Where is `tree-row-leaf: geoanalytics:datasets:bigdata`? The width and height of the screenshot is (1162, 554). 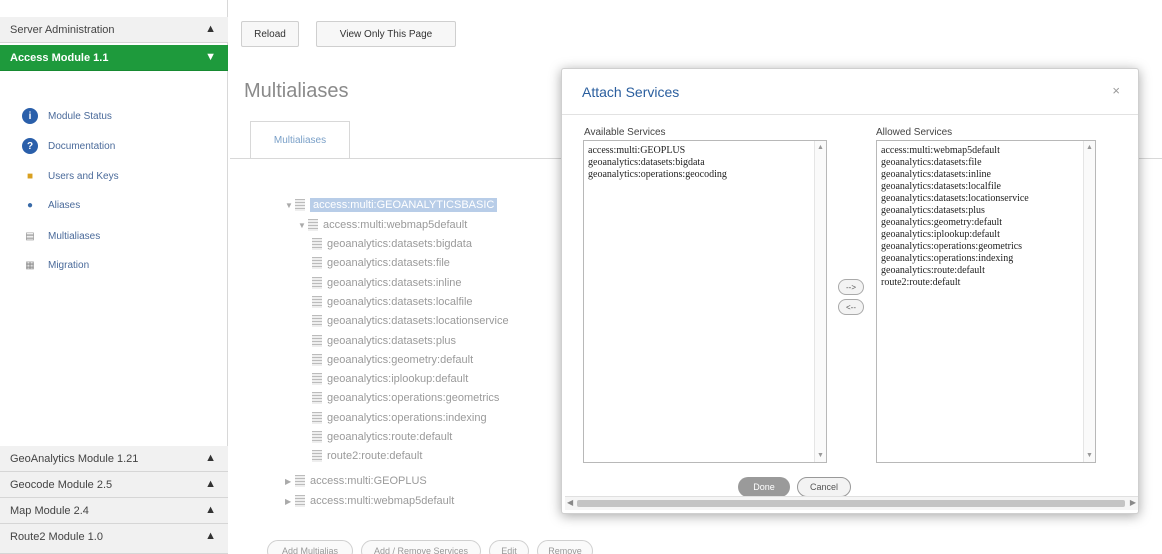
tree-row-leaf: geoanalytics:datasets:bigdata is located at coordinates (392, 244).